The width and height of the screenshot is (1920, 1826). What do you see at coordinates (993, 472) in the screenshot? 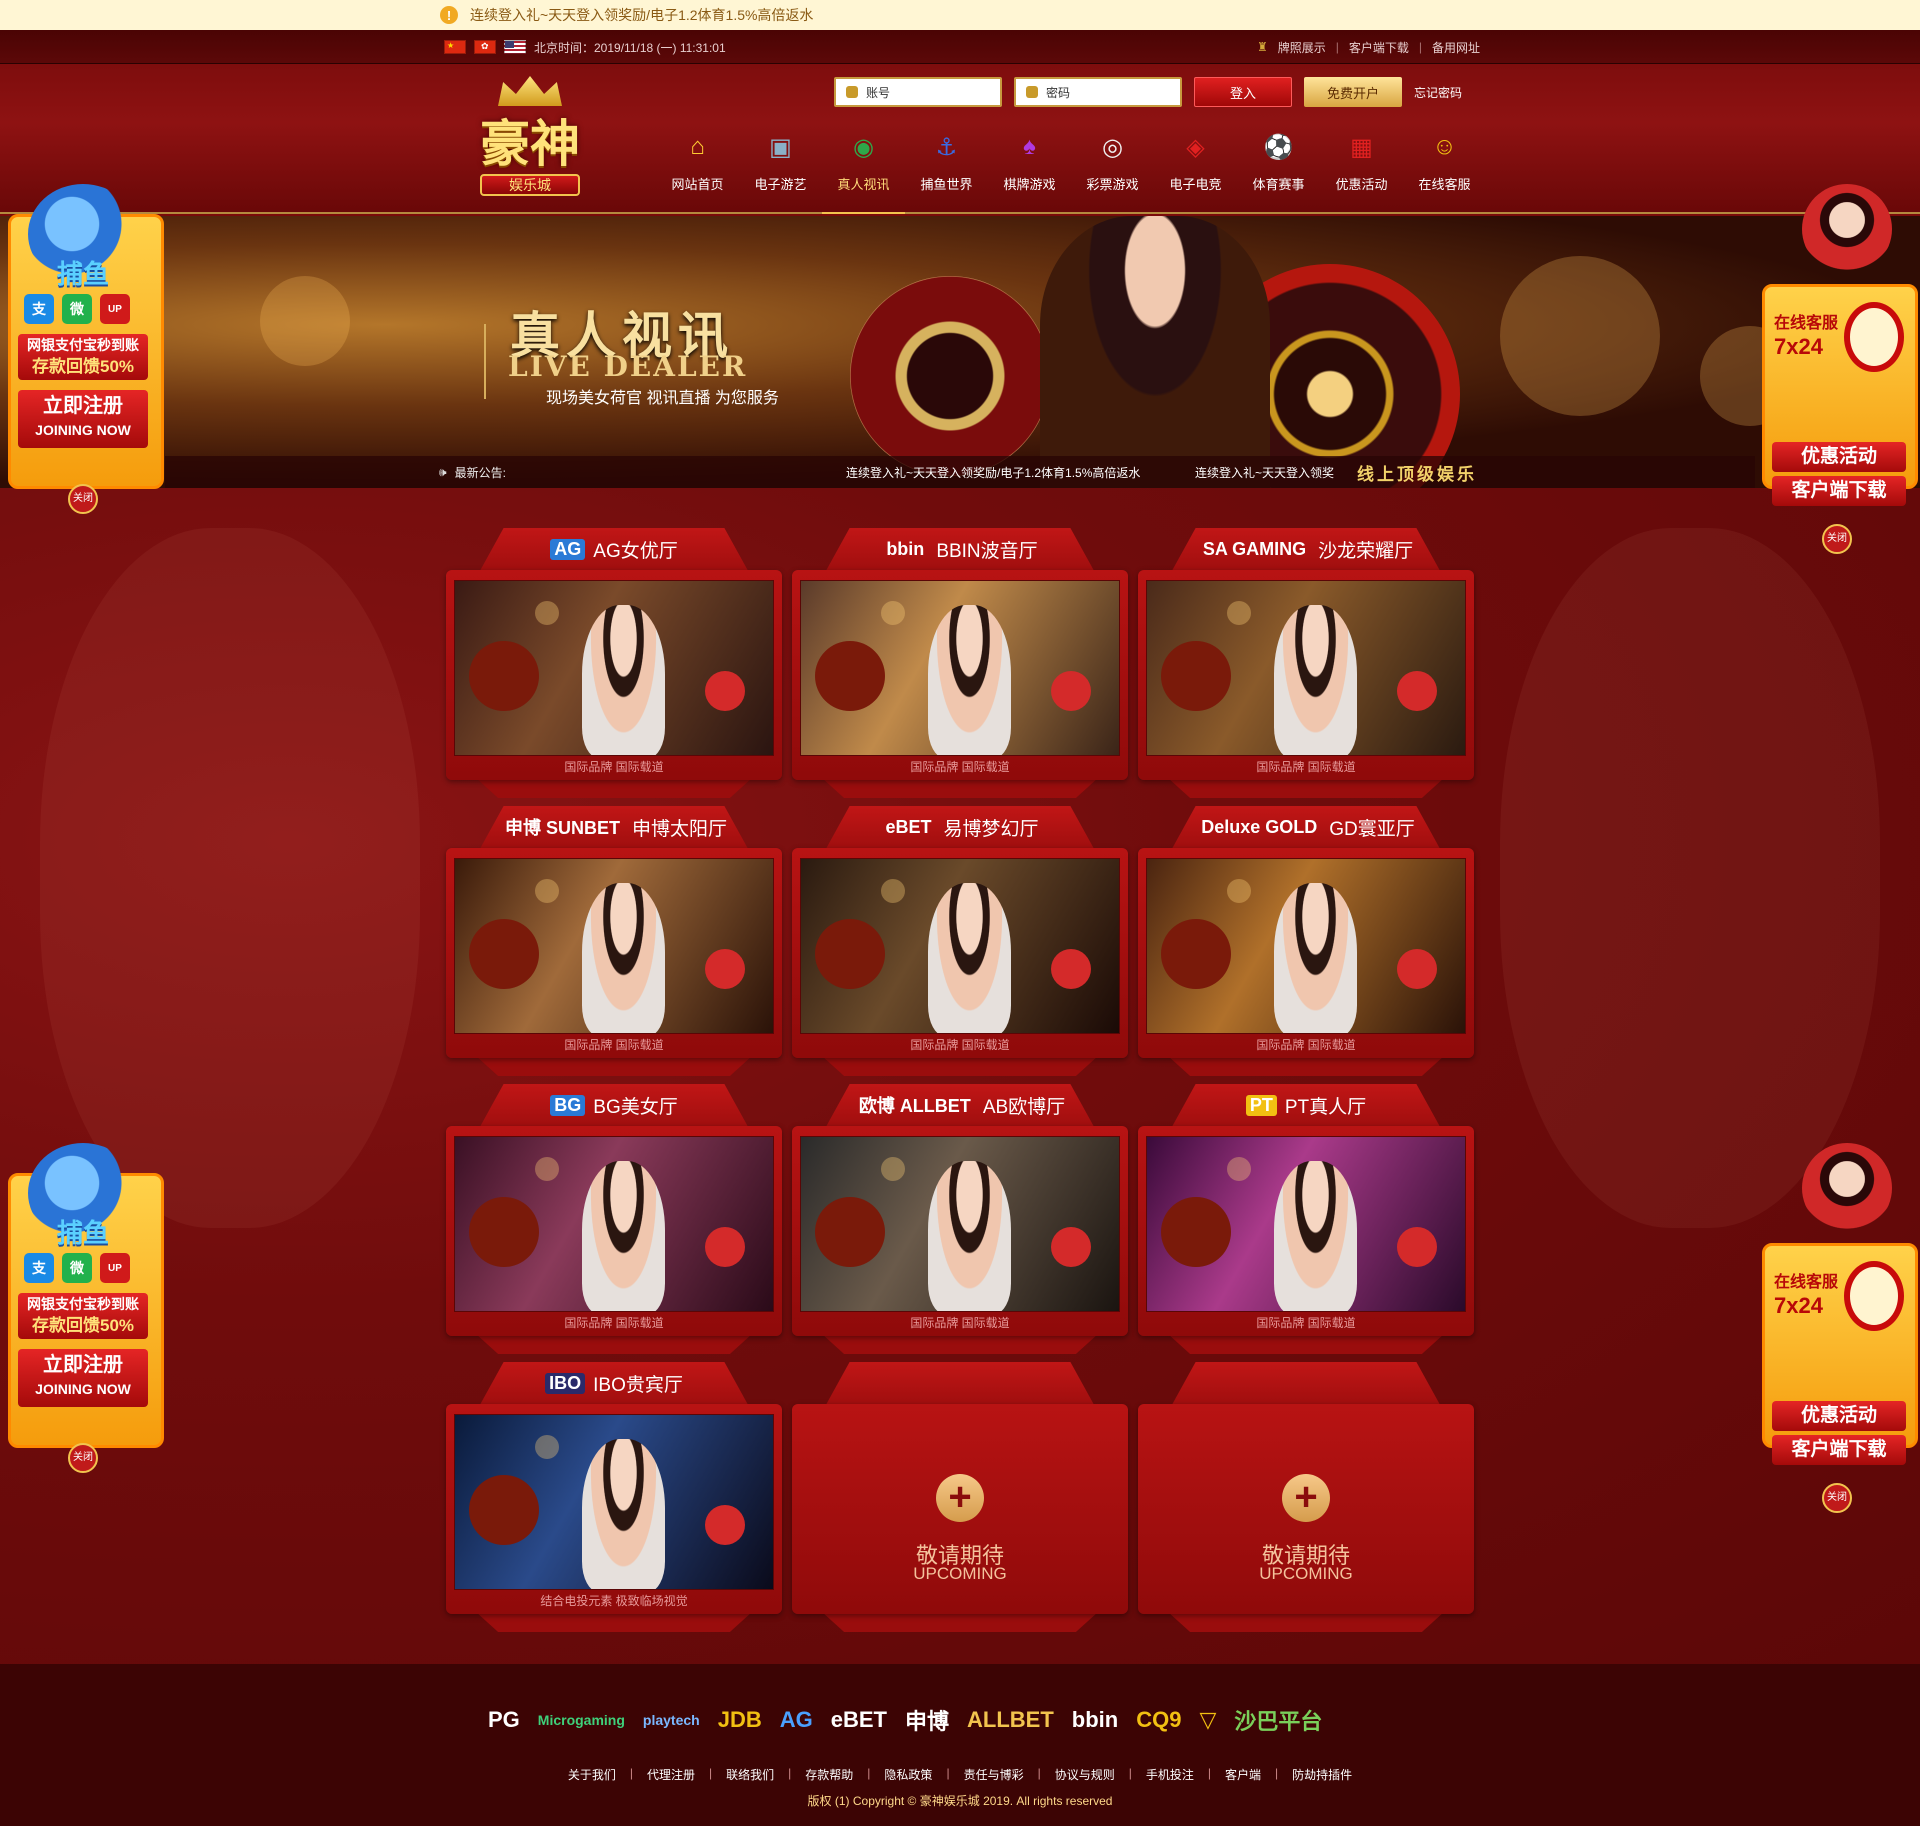
I see `ticker-message: 连续登入礼~天天登入领奖励/电子1.2体育1.5%高倍返水` at bounding box center [993, 472].